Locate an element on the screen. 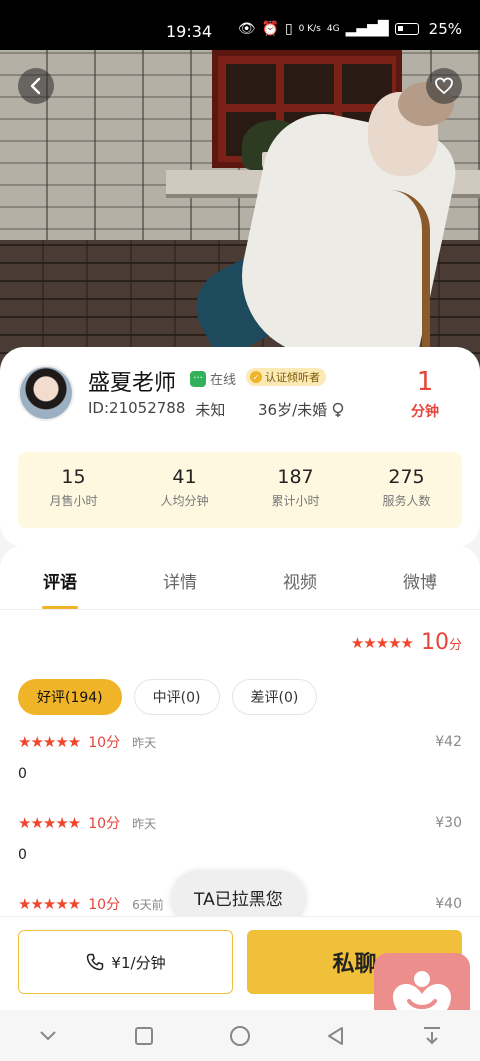 The image size is (480, 1061). chevron-down-icon is located at coordinates (48, 1035).